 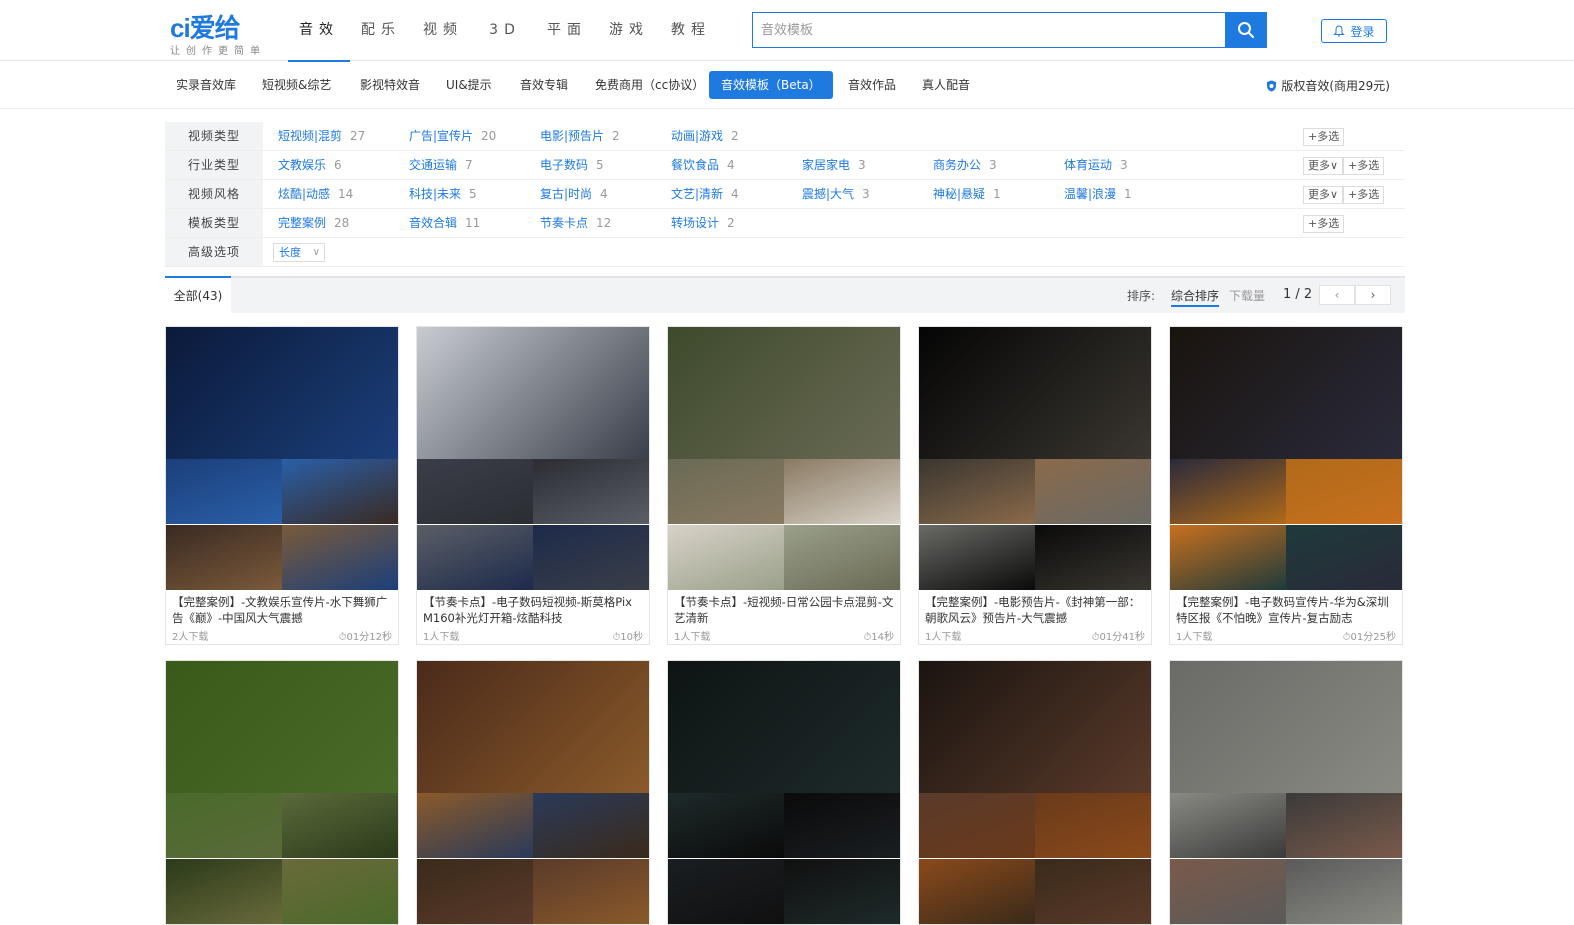 What do you see at coordinates (443, 194) in the screenshot?
I see `filter-option: 科技|未来 5` at bounding box center [443, 194].